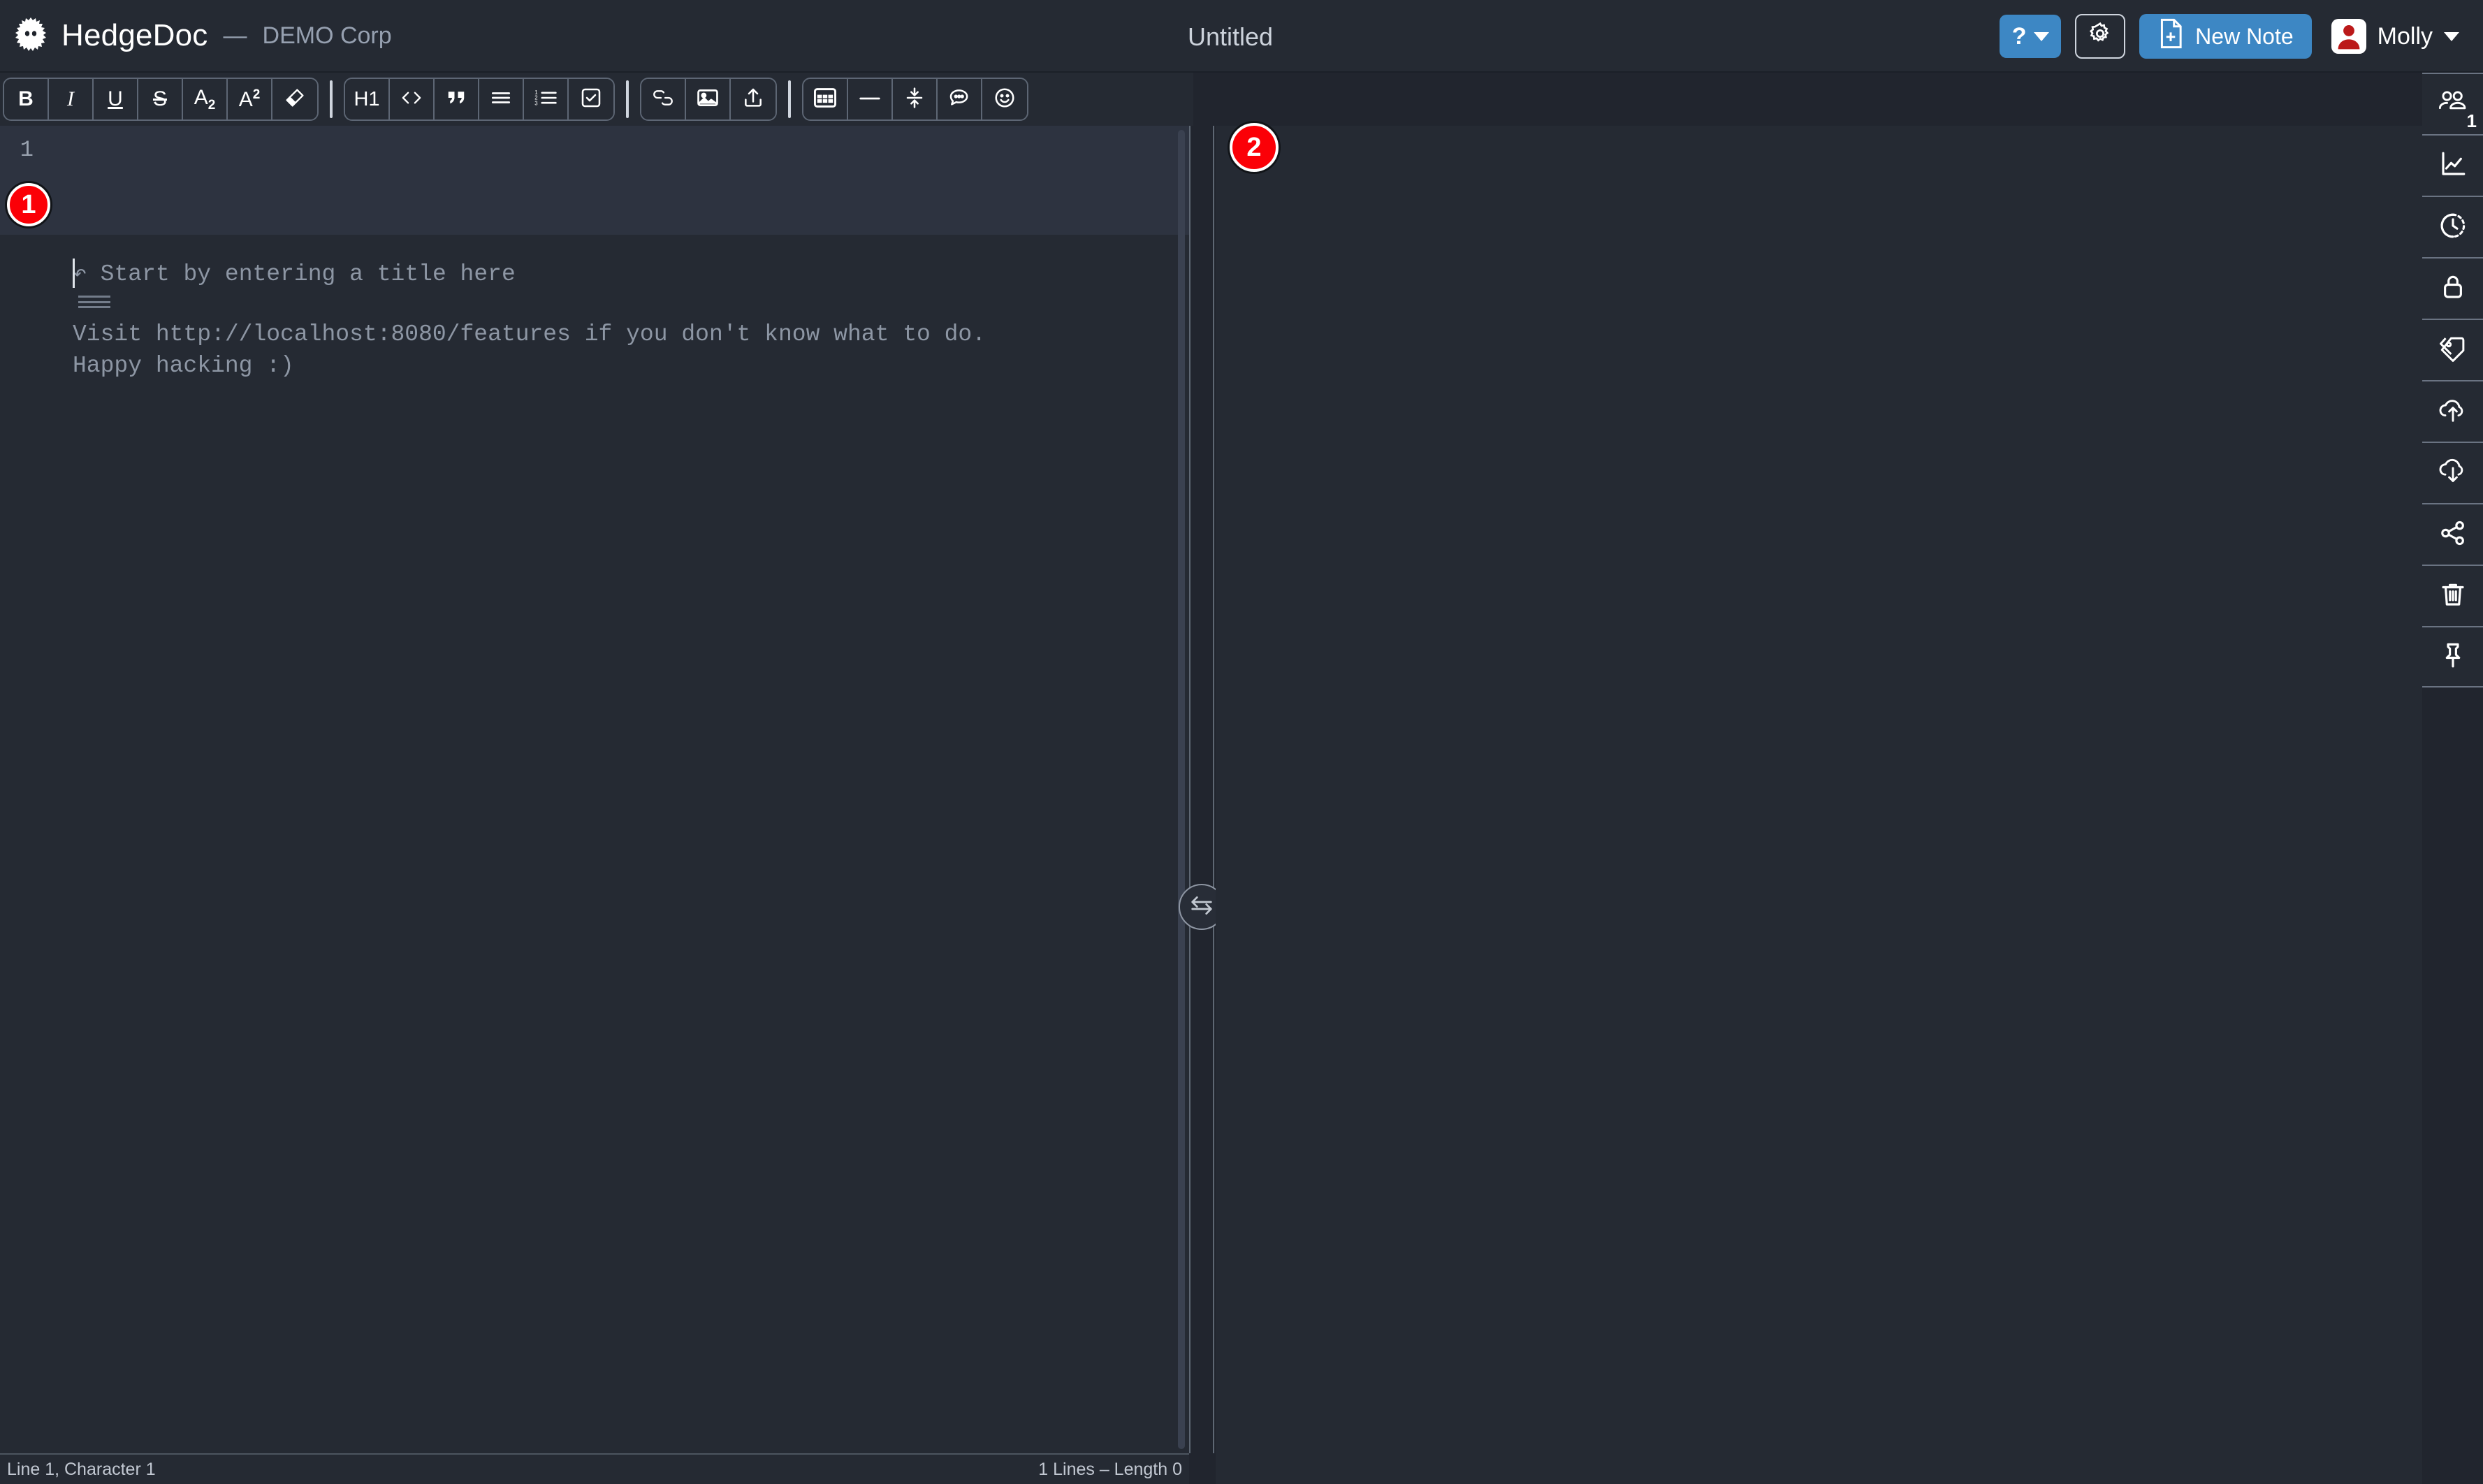  I want to click on italic-icon: I, so click(70, 98).